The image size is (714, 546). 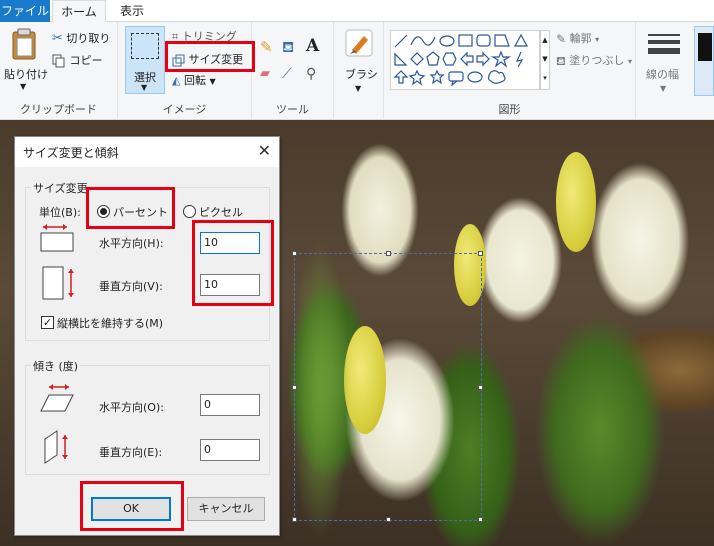 I want to click on fill-label: 塗りつぶし, so click(x=597, y=60).